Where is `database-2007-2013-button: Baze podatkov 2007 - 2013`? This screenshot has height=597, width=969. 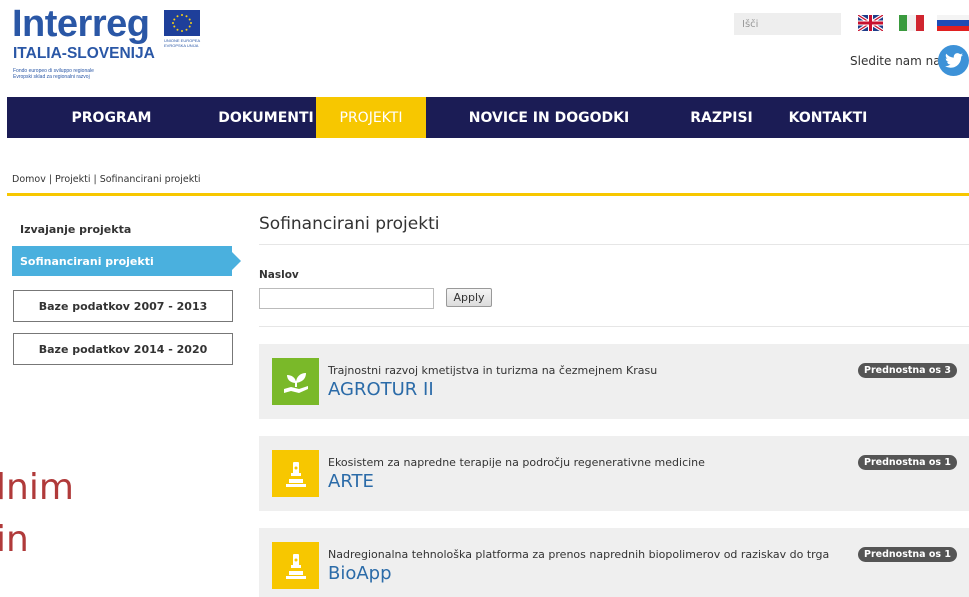
database-2007-2013-button: Baze podatkov 2007 - 2013 is located at coordinates (123, 306).